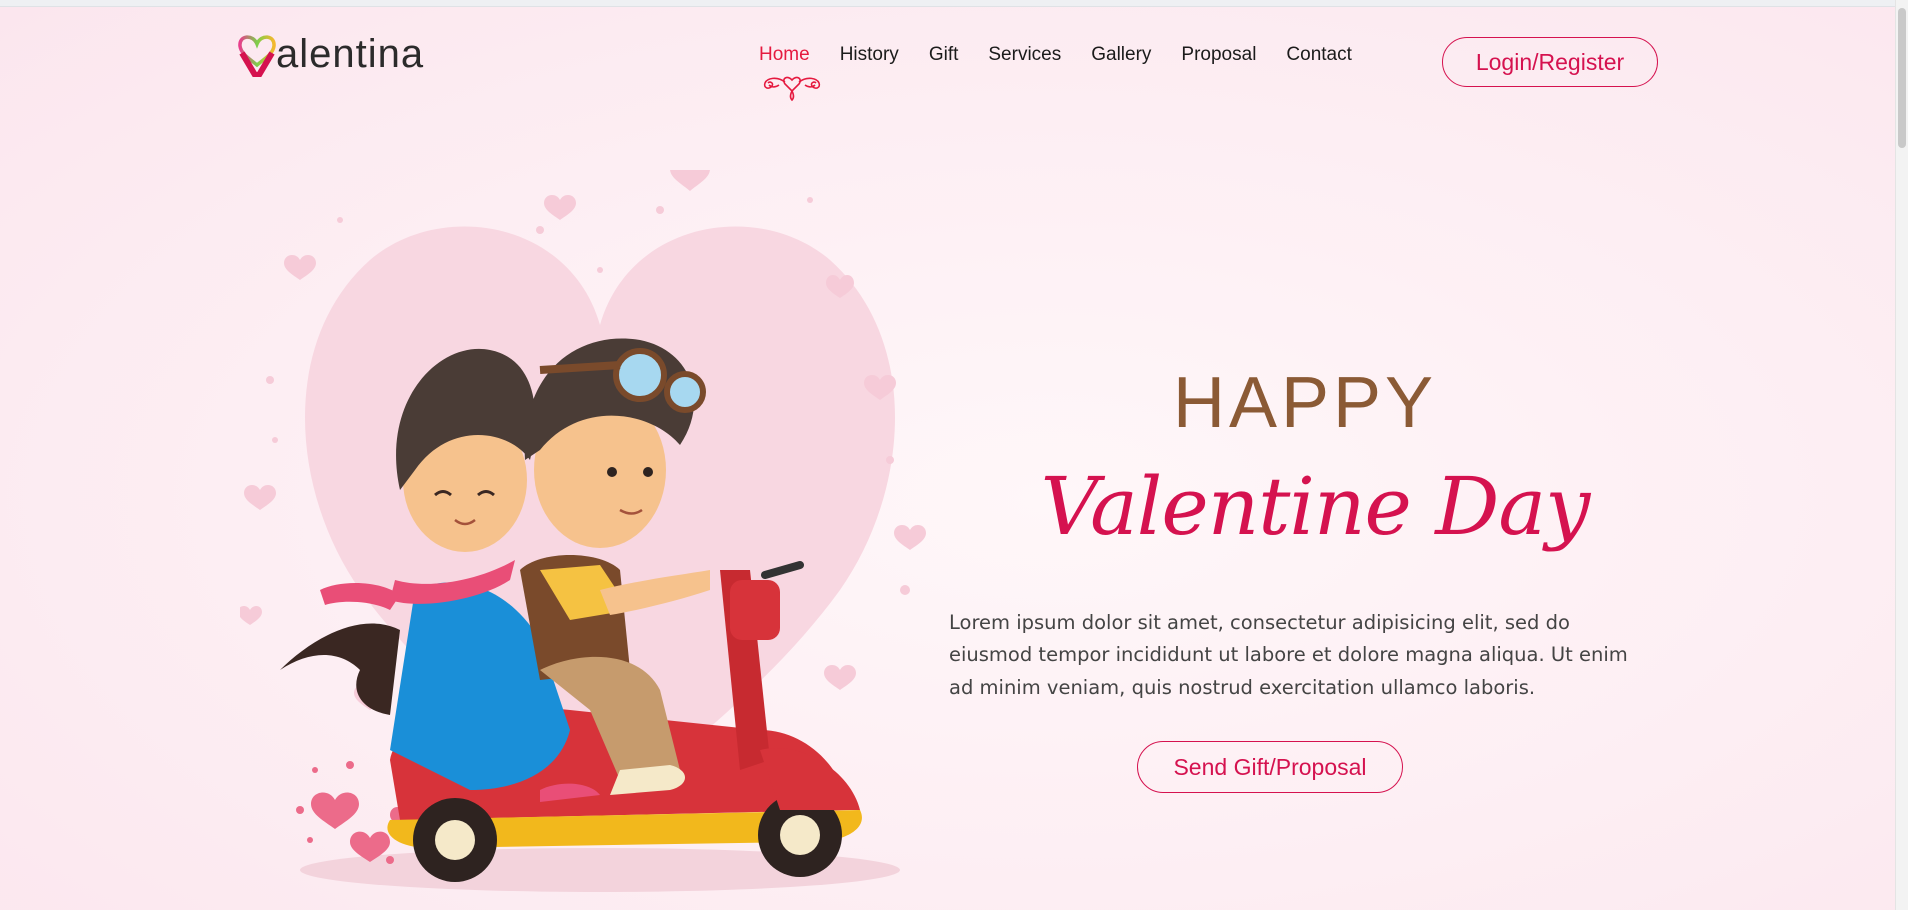  Describe the element at coordinates (1315, 506) in the screenshot. I see `hero-heading-valentine-day: Valentine Day` at that location.